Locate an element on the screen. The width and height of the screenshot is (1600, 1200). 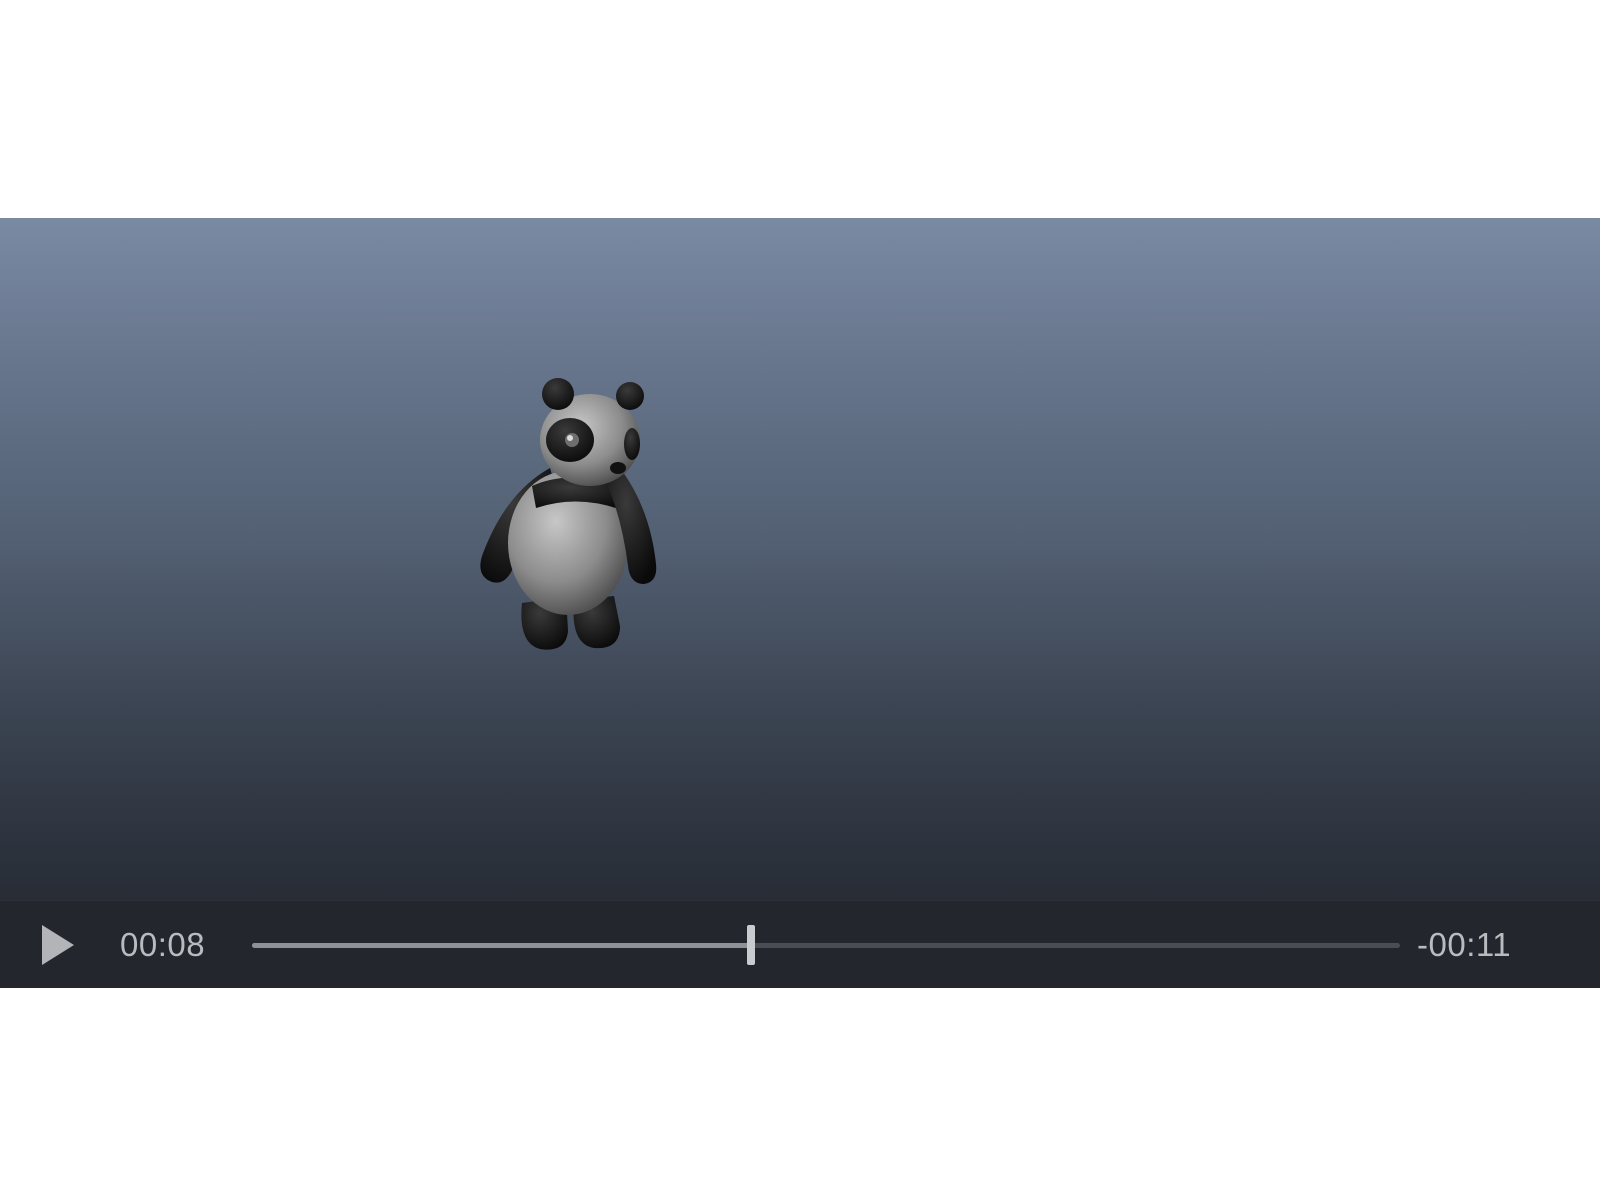
playback-controls: 00:08 -00:11 is located at coordinates (800, 944).